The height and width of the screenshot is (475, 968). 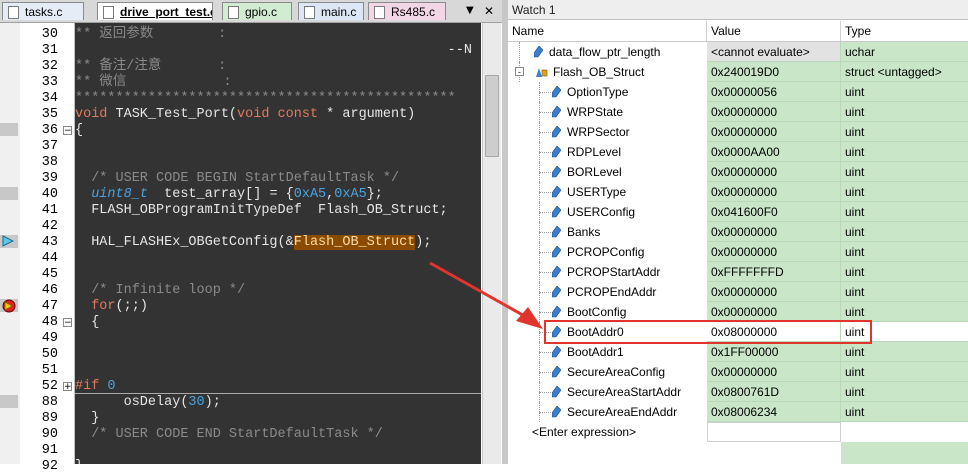 I want to click on annotation-arrow-head, so click(x=529, y=318).